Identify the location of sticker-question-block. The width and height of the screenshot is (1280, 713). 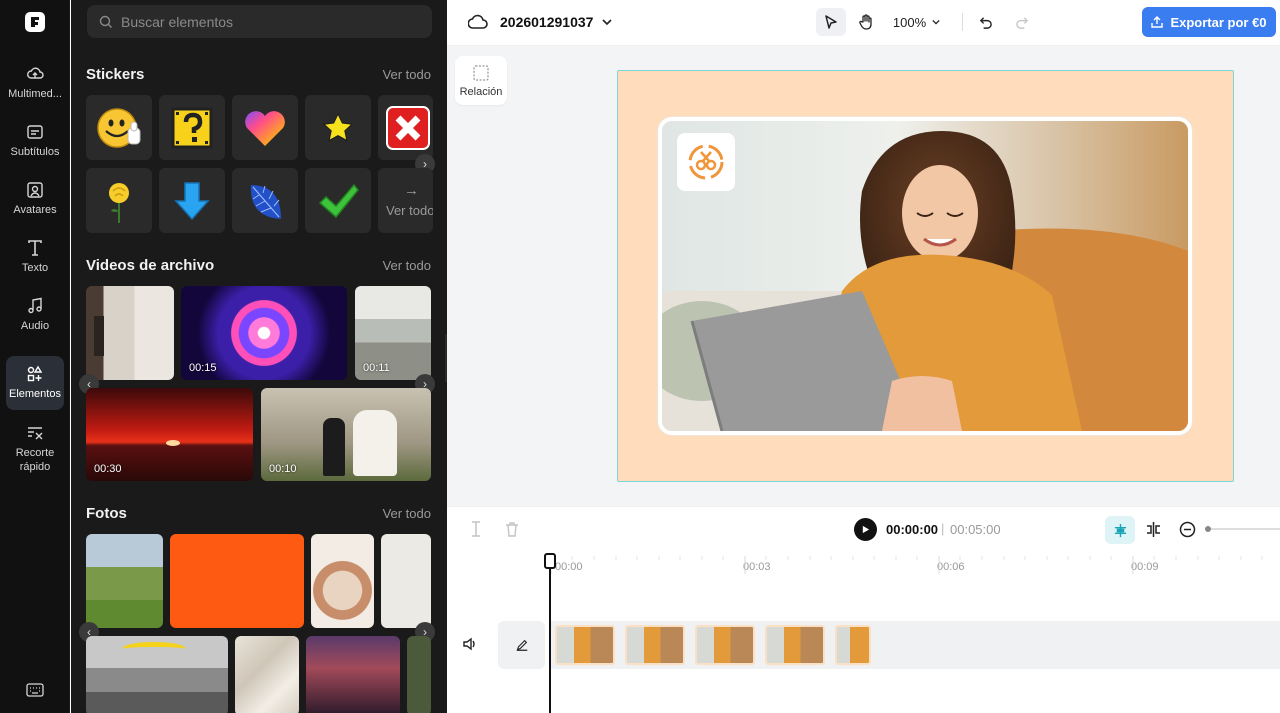
(192, 127).